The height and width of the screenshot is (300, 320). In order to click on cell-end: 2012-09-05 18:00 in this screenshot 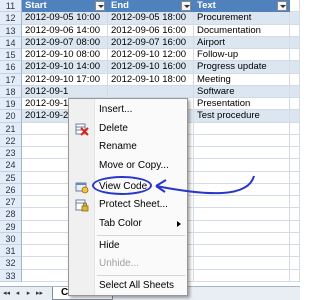, I will do `click(151, 18)`.